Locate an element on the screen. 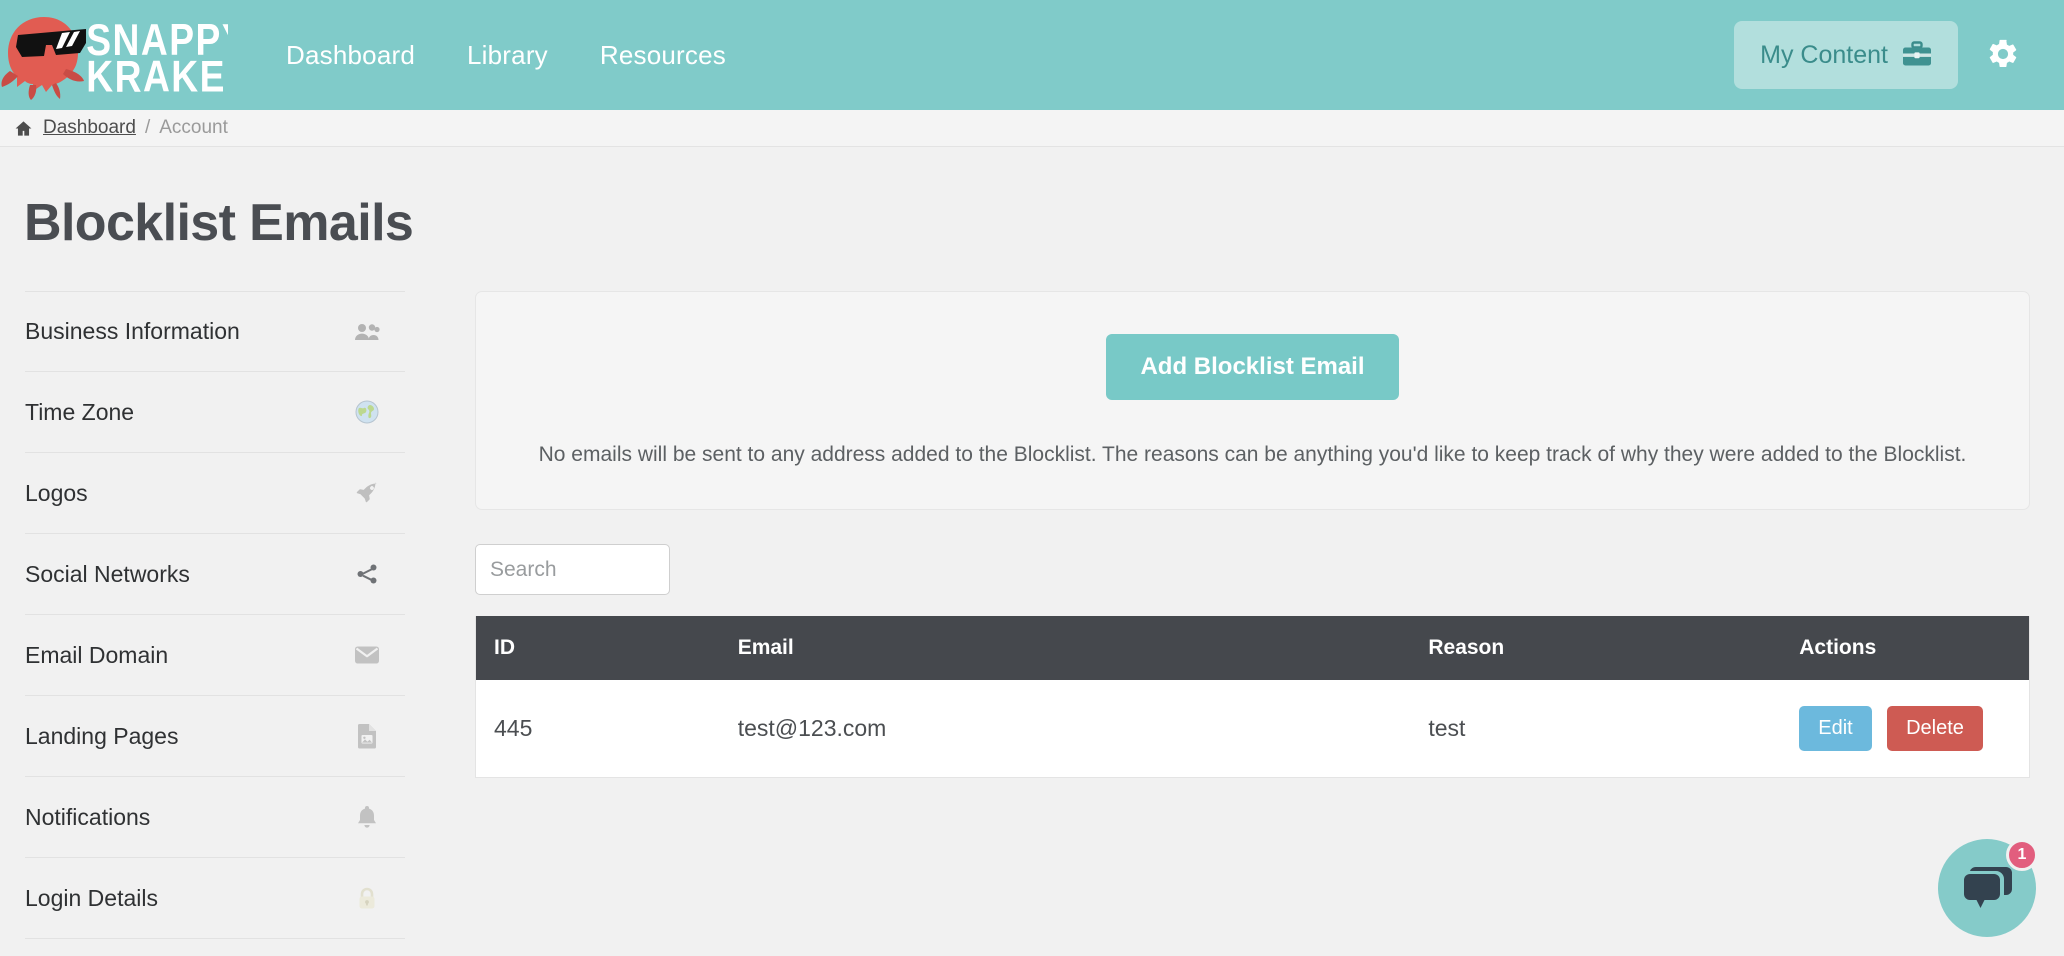  cell-id: 445 is located at coordinates (513, 728).